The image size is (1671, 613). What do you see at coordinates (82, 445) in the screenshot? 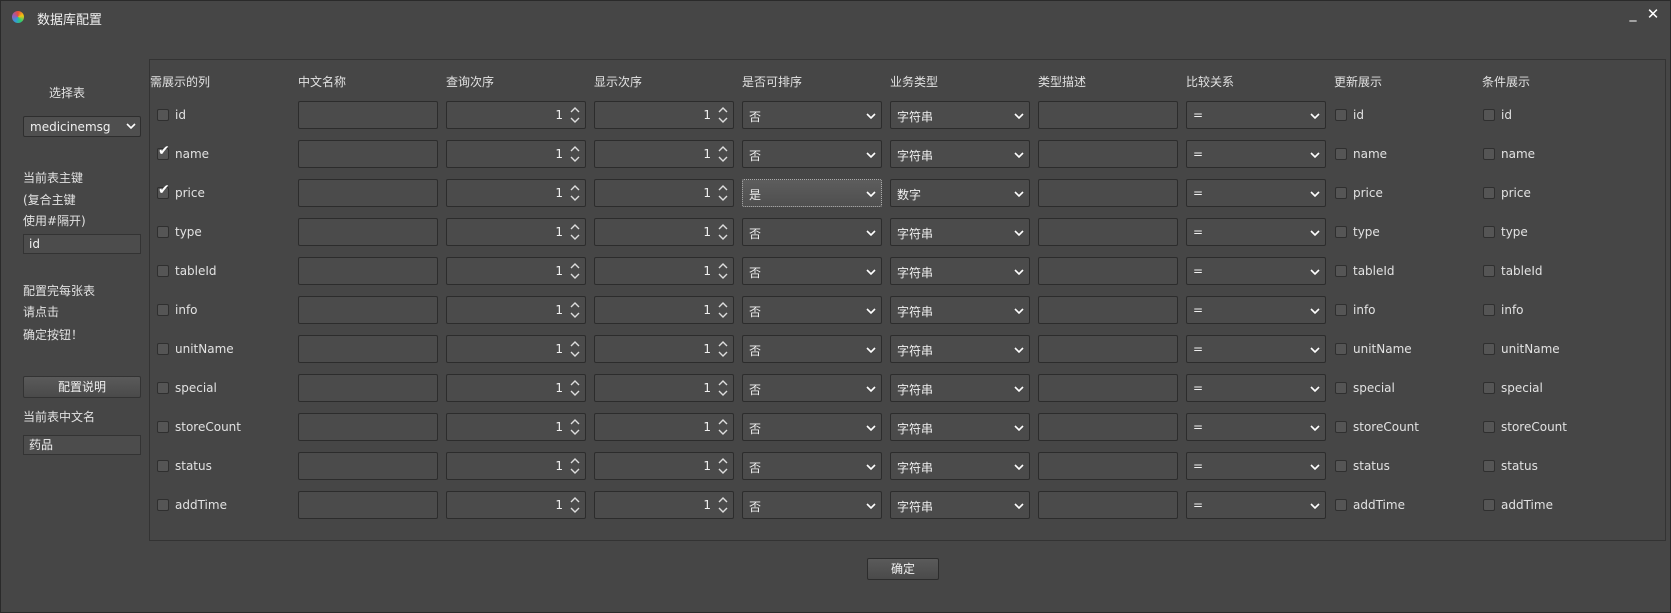
I see `cn-name-input: 药品` at bounding box center [82, 445].